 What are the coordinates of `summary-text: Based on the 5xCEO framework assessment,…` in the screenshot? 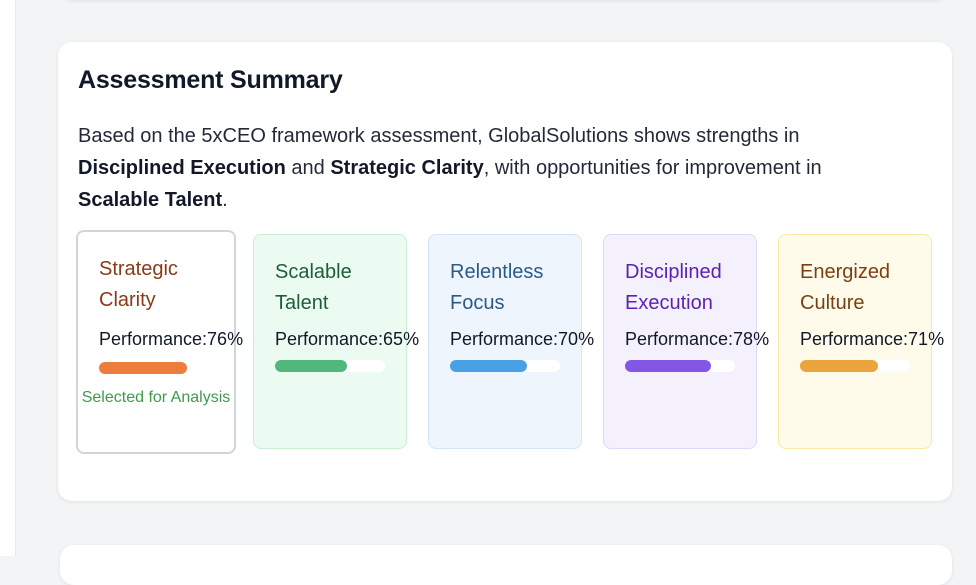 It's located at (488, 168).